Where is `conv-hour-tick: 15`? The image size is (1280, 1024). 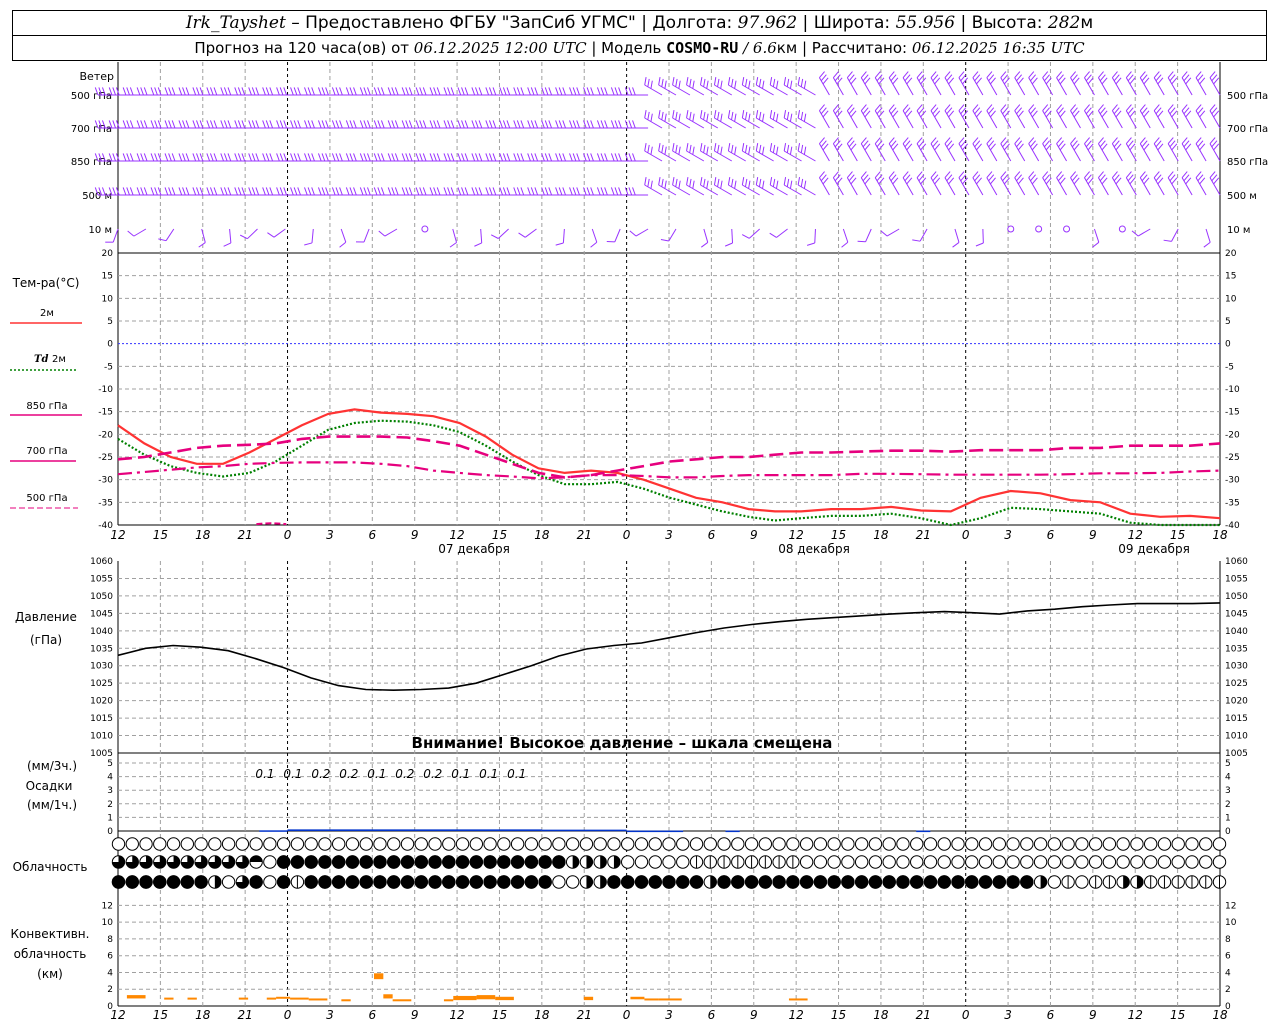
conv-hour-tick: 15 is located at coordinates (838, 1015).